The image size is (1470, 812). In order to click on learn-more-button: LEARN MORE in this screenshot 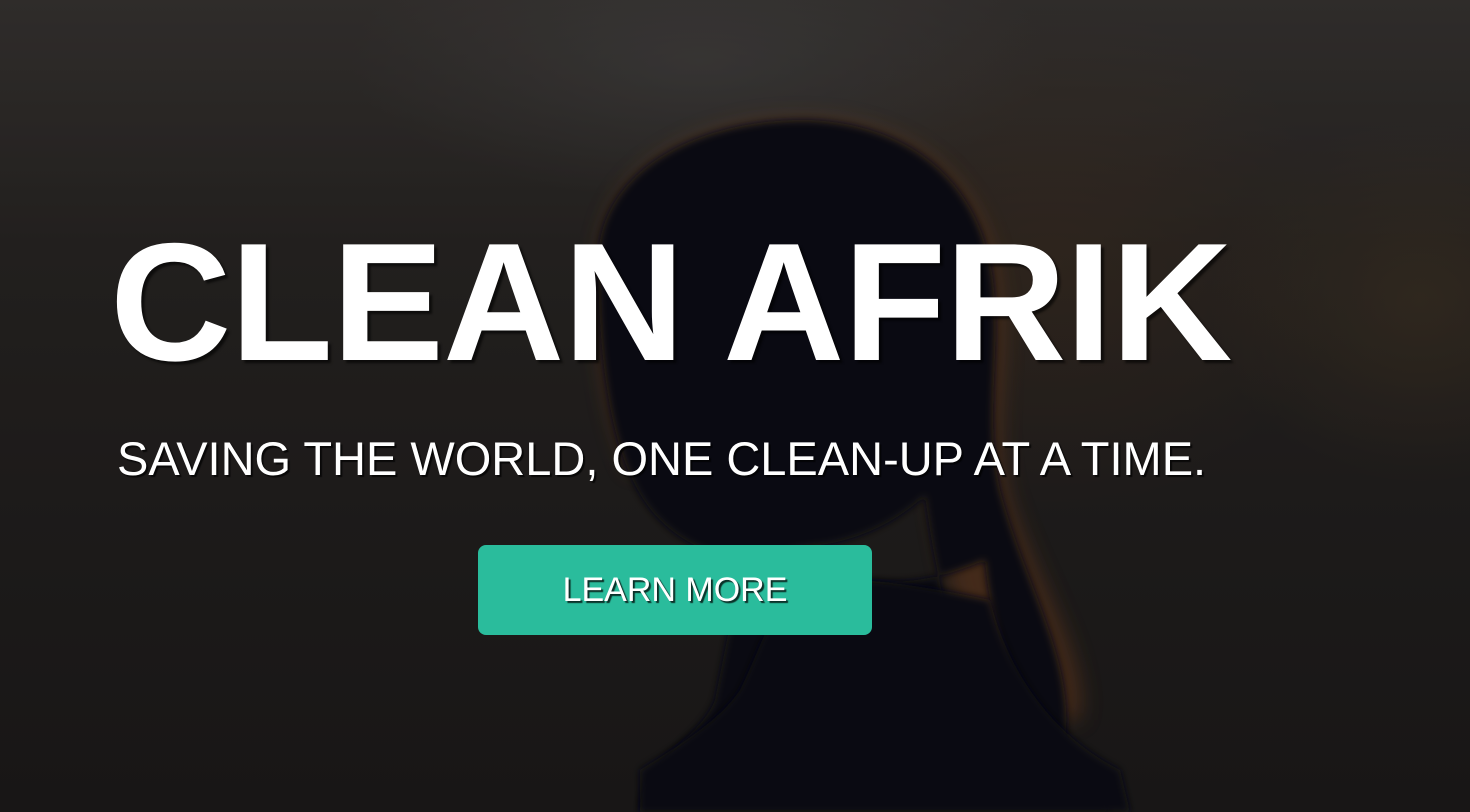, I will do `click(675, 590)`.